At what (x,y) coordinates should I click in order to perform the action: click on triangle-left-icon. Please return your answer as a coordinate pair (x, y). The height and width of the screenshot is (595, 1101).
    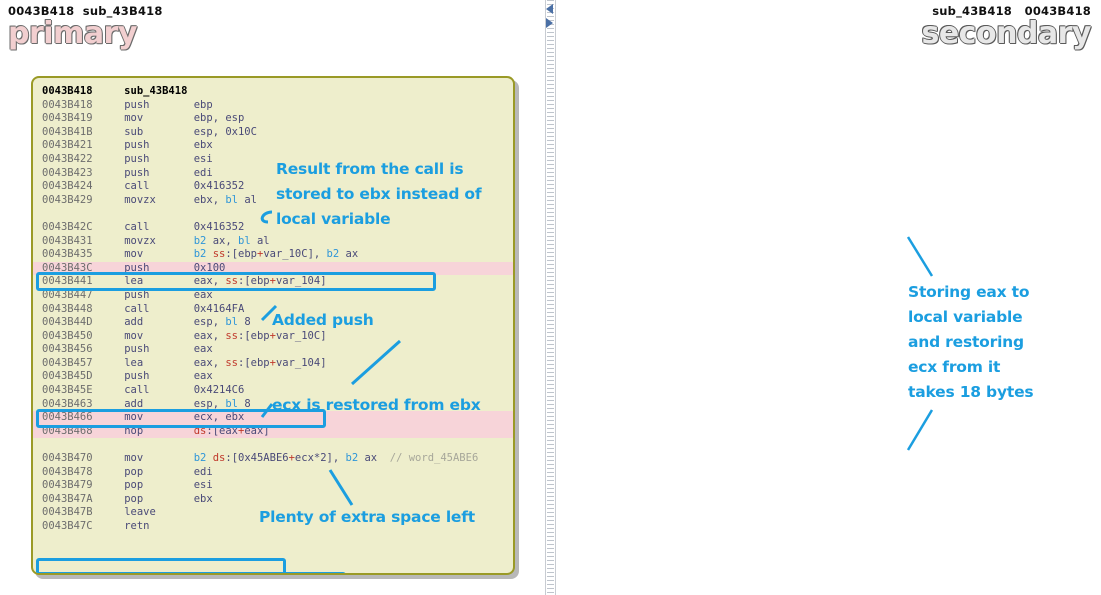
    Looking at the image, I should click on (549, 9).